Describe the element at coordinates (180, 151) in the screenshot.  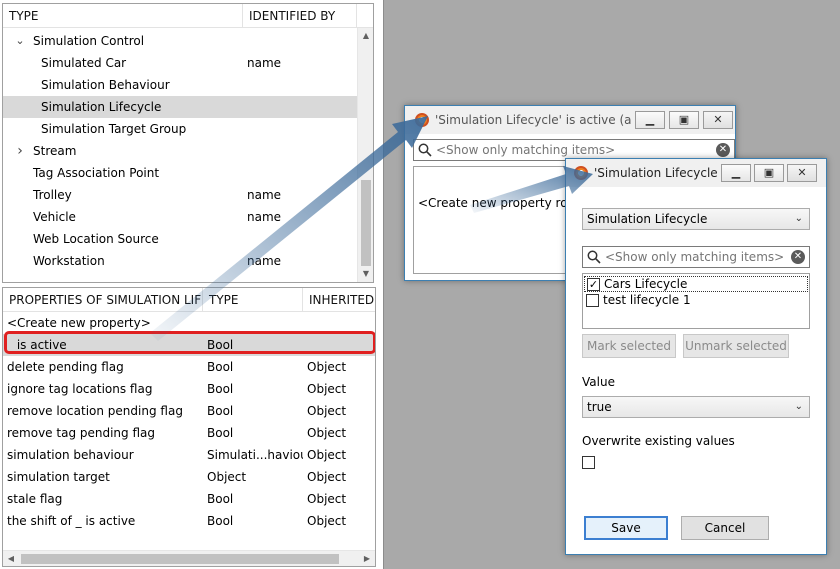
I see `tree-item: › Stream` at that location.